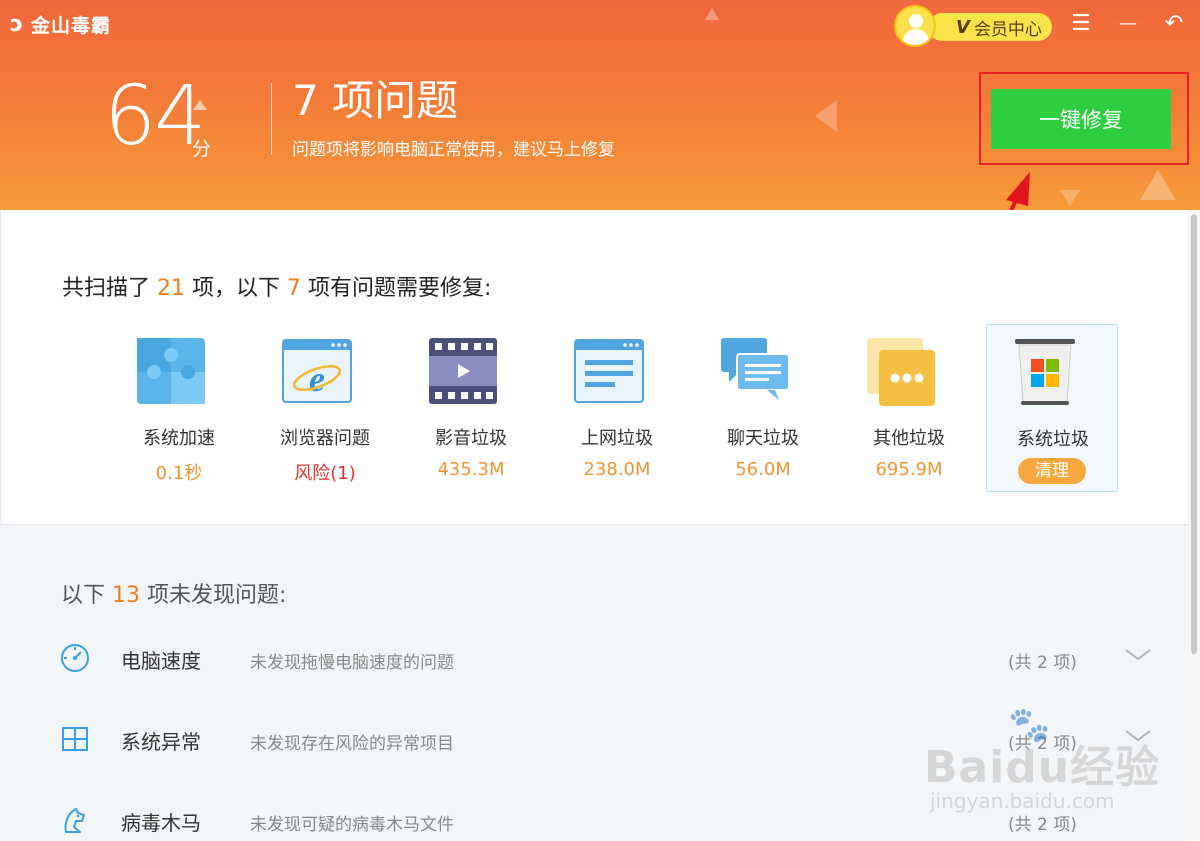 This screenshot has height=841, width=1200. I want to click on issue-item-web-junk: 上网垃圾 238.0M, so click(617, 408).